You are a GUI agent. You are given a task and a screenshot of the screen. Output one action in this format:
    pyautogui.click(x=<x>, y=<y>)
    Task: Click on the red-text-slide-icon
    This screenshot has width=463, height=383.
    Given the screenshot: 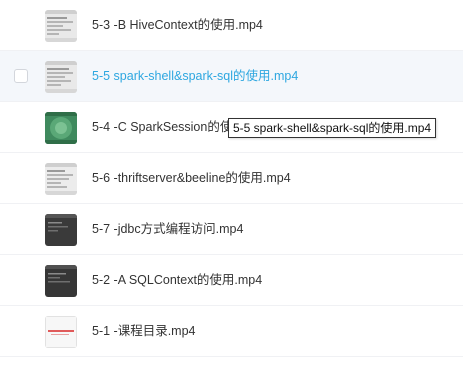 What is the action you would take?
    pyautogui.click(x=61, y=332)
    